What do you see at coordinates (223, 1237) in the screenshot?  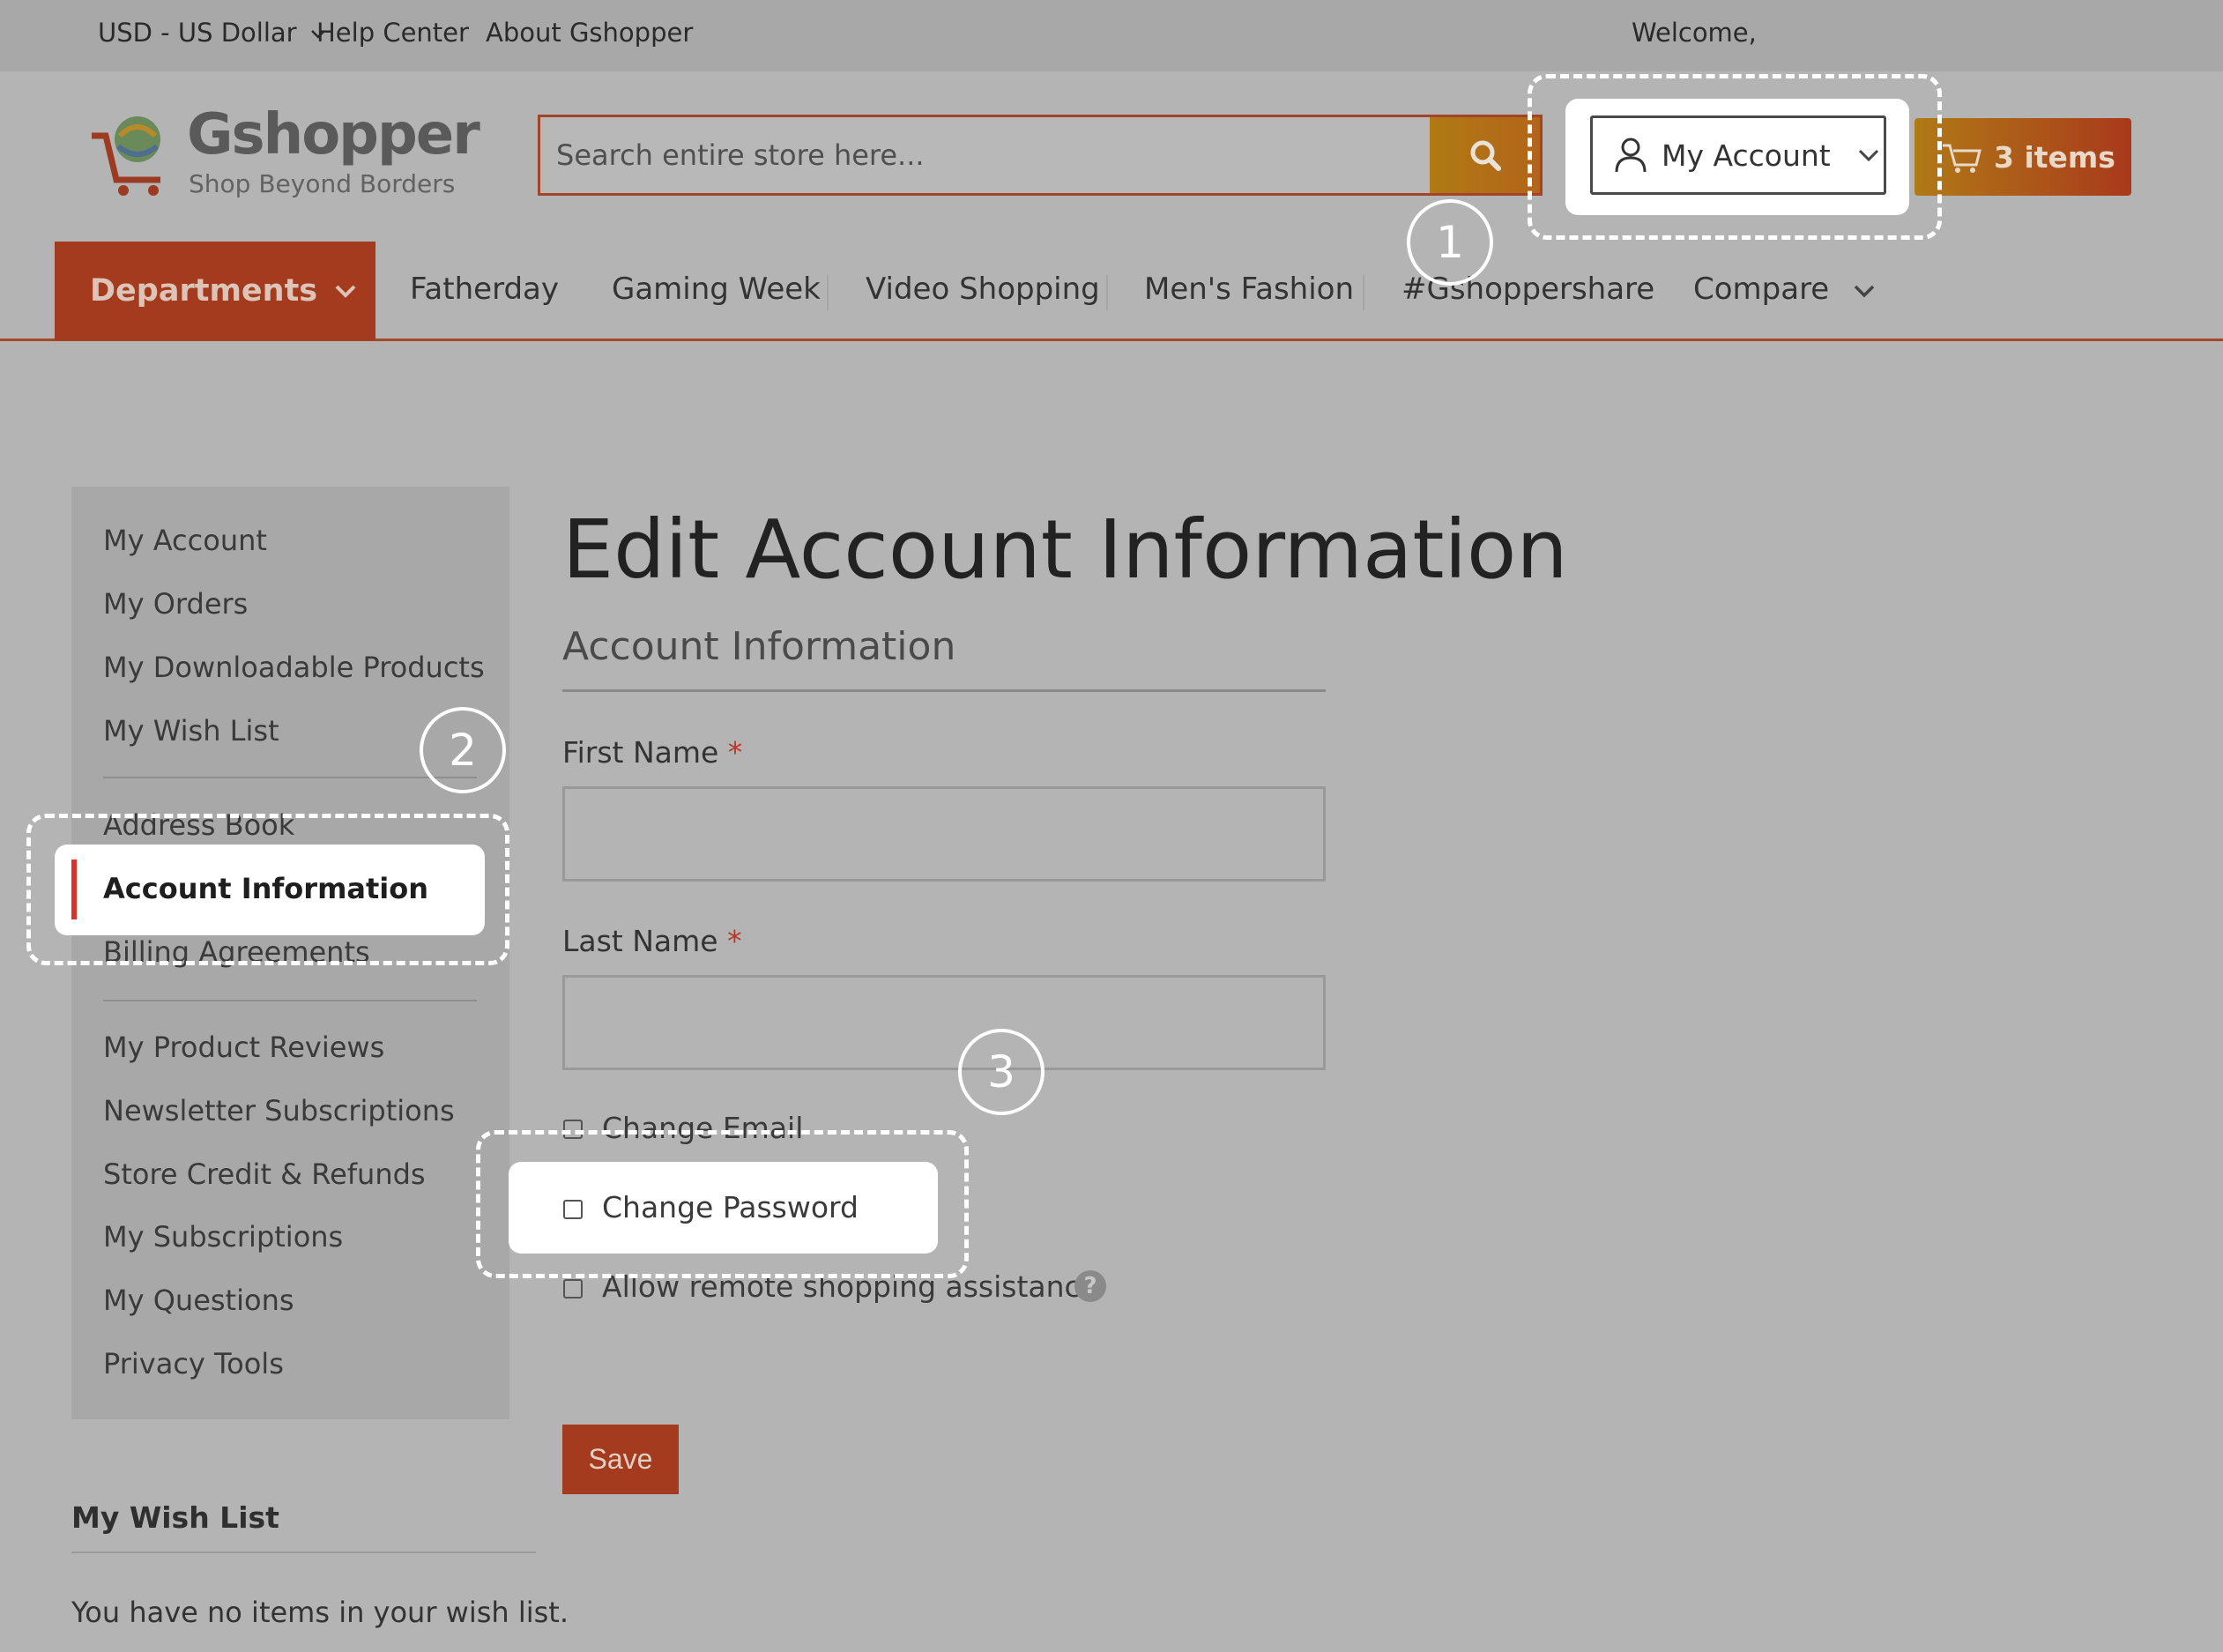 I see `sidebar-item-subscriptions: My Subscriptions` at bounding box center [223, 1237].